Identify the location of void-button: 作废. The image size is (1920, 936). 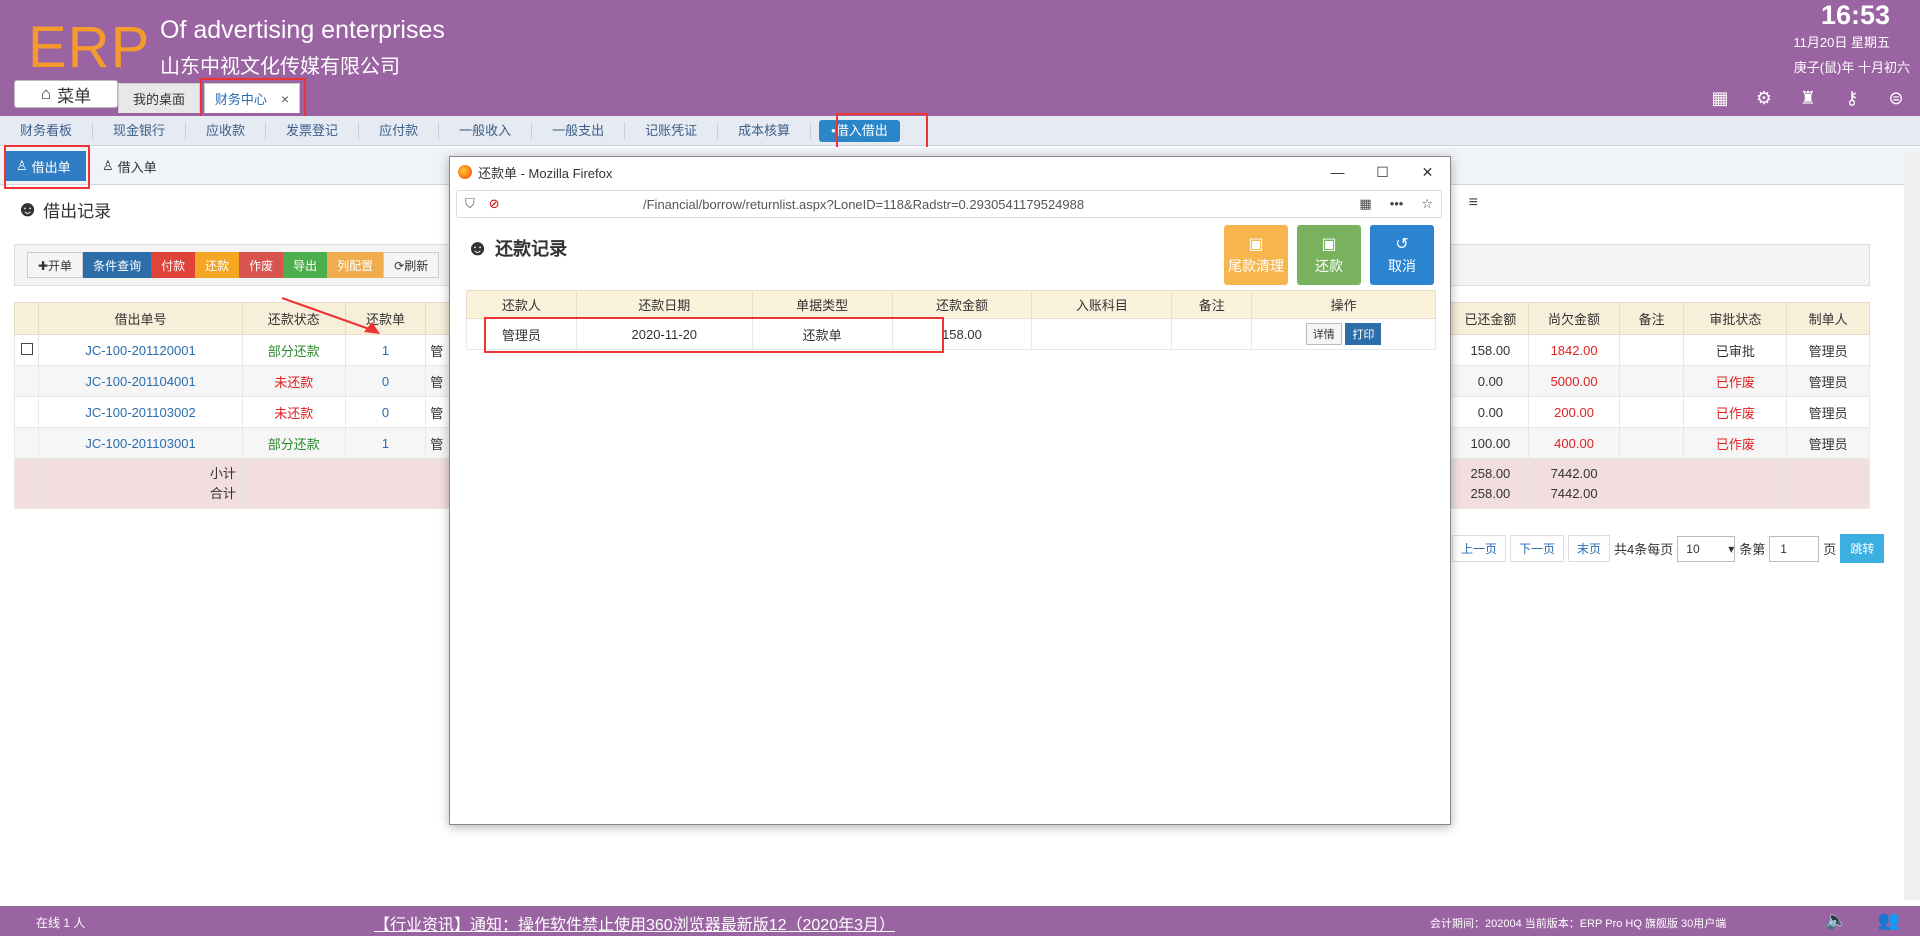
(261, 265).